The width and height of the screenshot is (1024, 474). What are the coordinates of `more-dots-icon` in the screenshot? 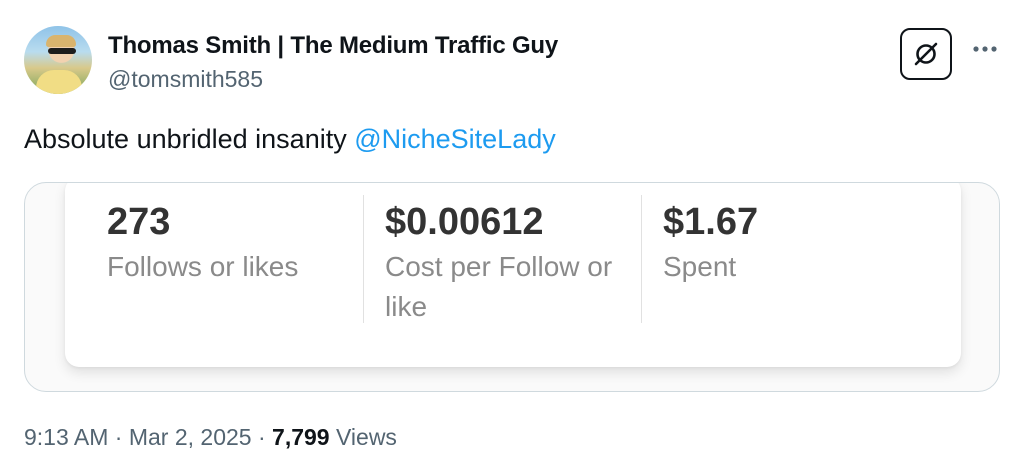 It's located at (985, 49).